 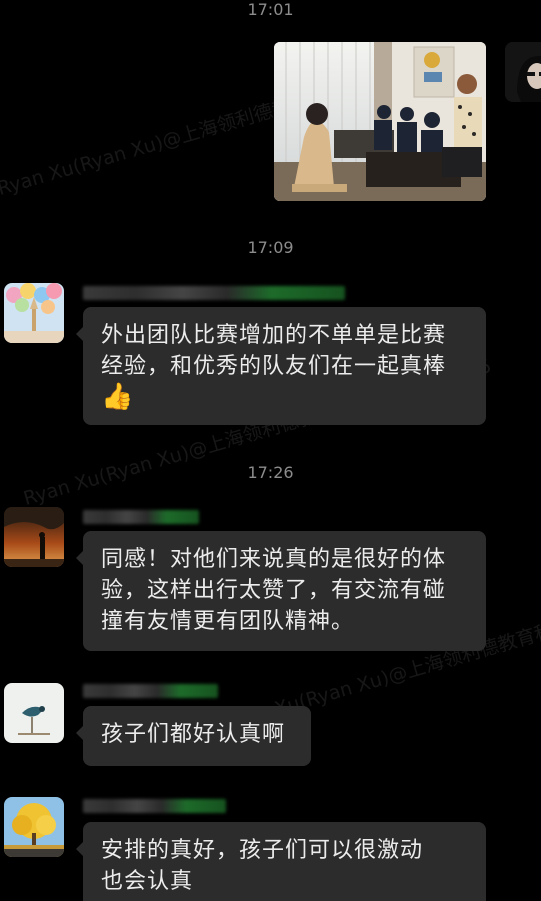 I want to click on message-3-line-1: 孩子们都好认真啊, so click(x=193, y=734).